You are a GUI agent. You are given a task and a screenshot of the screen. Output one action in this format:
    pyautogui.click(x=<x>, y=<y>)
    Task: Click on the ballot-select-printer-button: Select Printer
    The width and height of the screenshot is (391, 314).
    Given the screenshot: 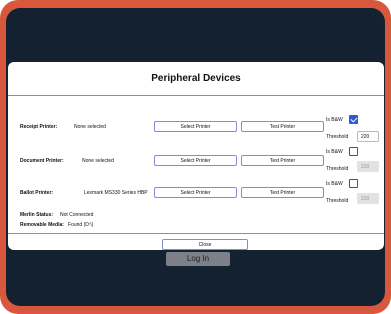 What is the action you would take?
    pyautogui.click(x=195, y=192)
    